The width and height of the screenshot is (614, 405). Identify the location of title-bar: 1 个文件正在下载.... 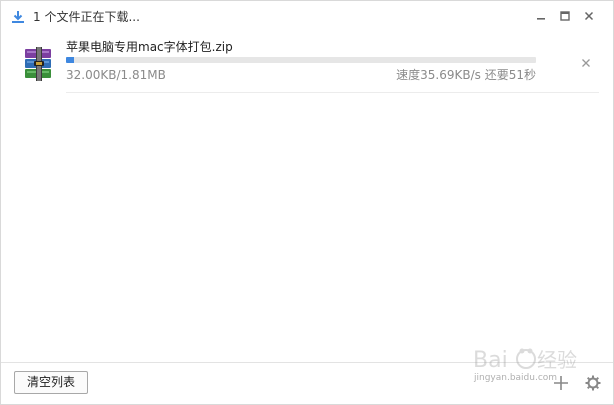
(307, 16).